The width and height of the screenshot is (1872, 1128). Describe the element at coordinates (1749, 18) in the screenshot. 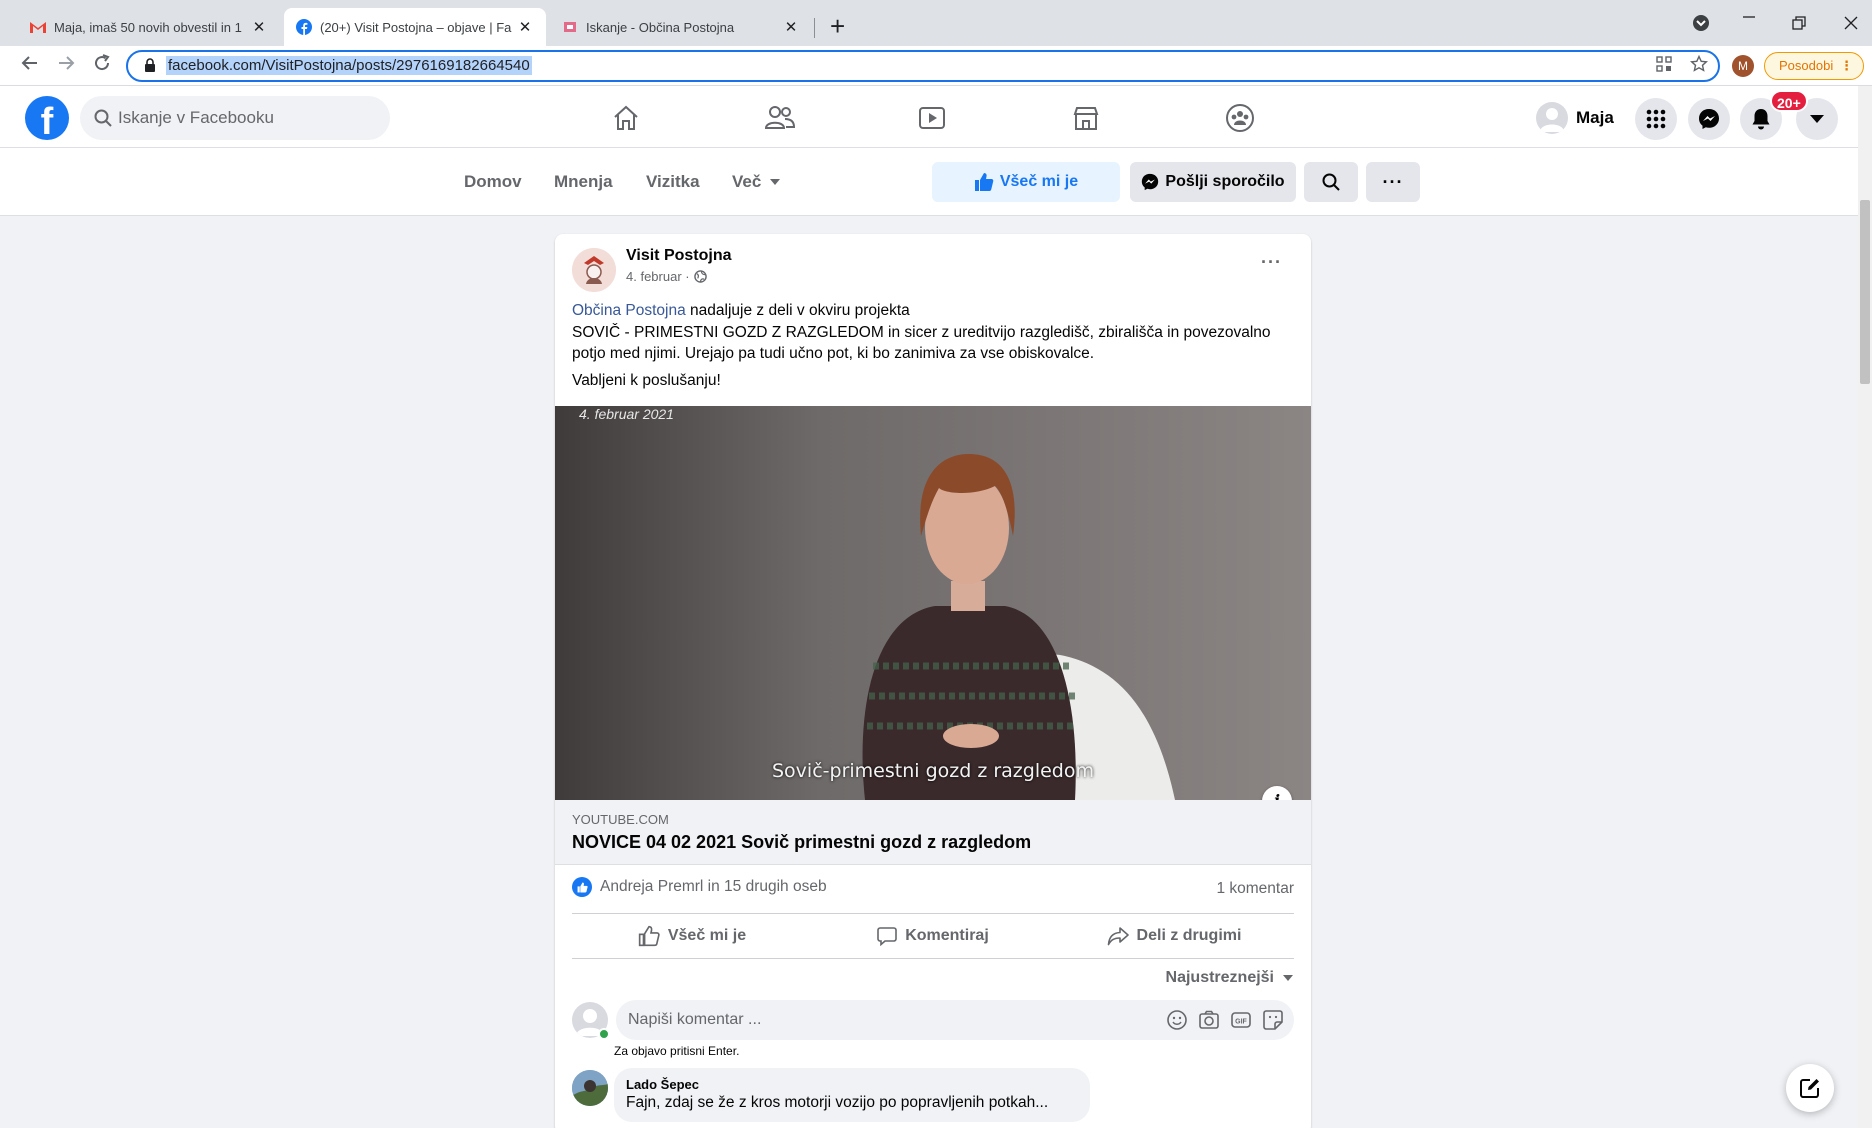

I see `minimize-icon` at that location.